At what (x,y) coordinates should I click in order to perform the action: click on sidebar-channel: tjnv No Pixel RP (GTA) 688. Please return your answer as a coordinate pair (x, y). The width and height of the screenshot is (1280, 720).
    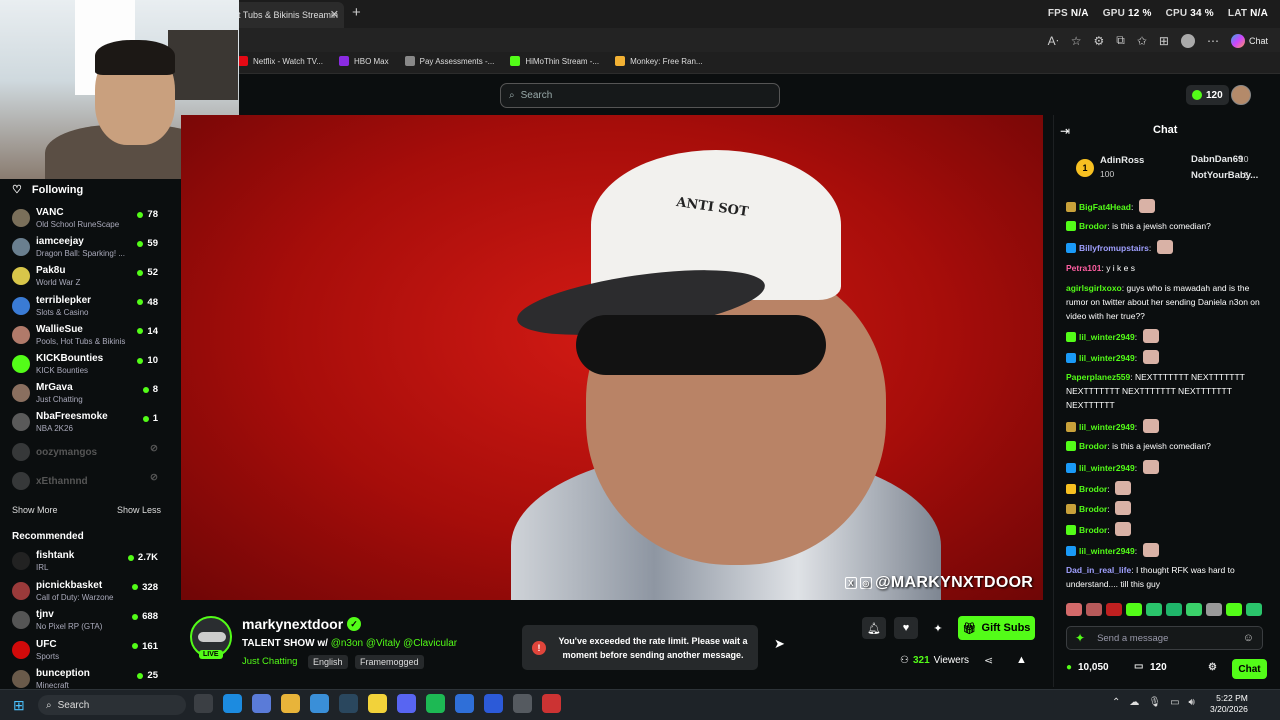
    Looking at the image, I should click on (87, 623).